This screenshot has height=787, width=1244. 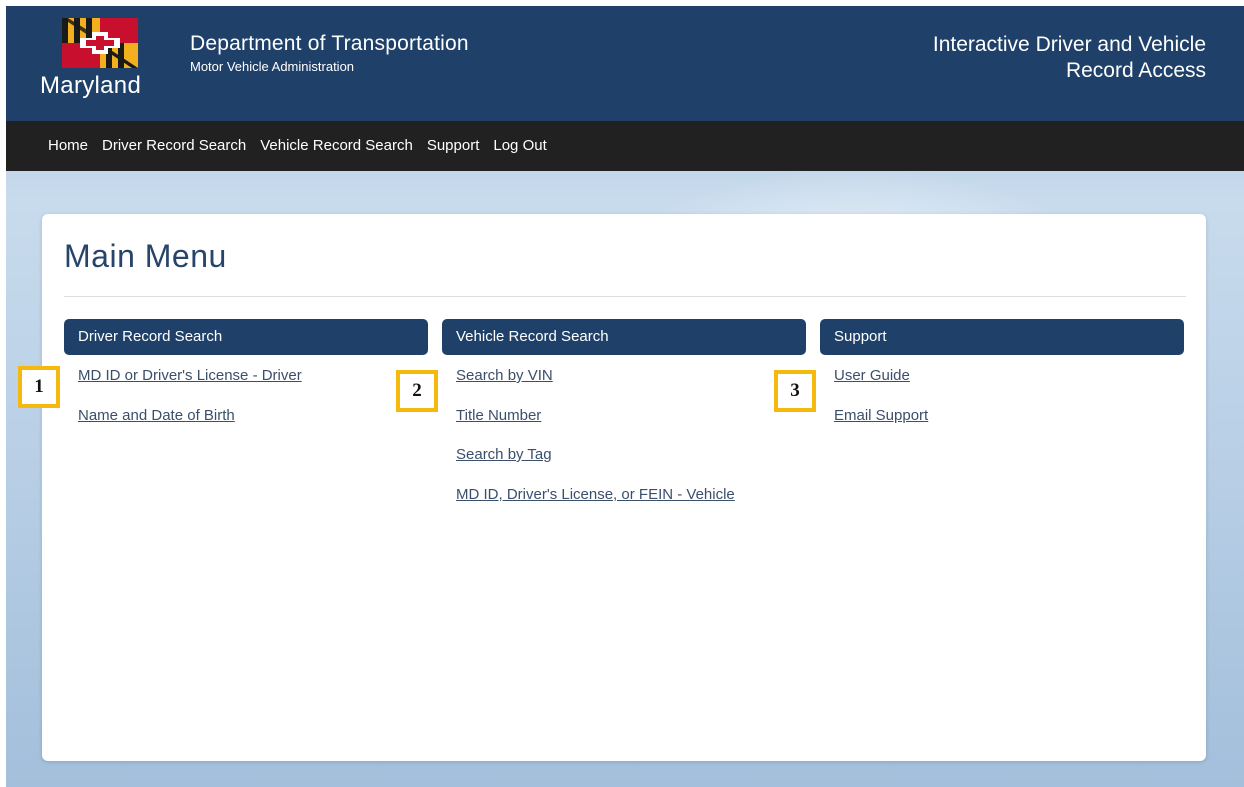 What do you see at coordinates (1069, 44) in the screenshot?
I see `app-title-line1: Interactive Driver and Vehicle` at bounding box center [1069, 44].